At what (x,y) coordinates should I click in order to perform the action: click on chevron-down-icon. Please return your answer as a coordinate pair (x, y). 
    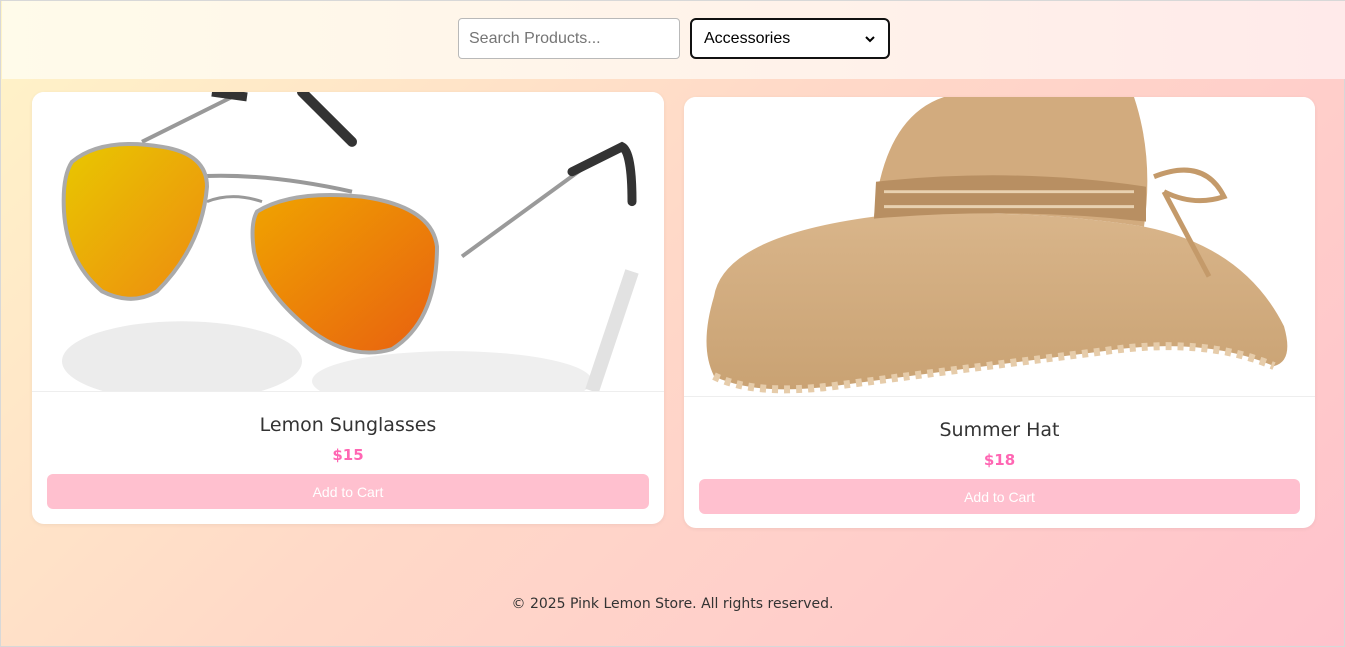
    Looking at the image, I should click on (870, 38).